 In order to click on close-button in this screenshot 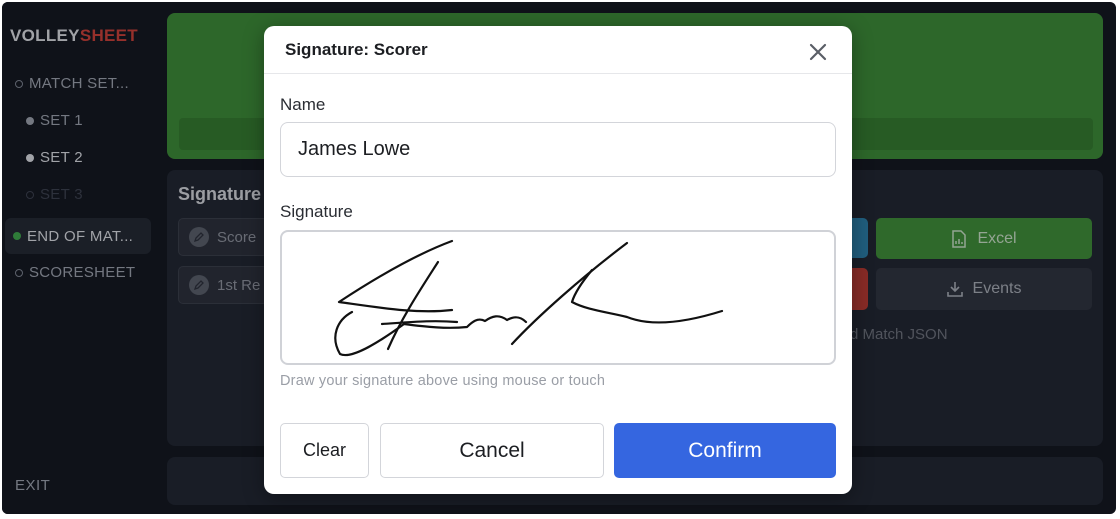, I will do `click(818, 52)`.